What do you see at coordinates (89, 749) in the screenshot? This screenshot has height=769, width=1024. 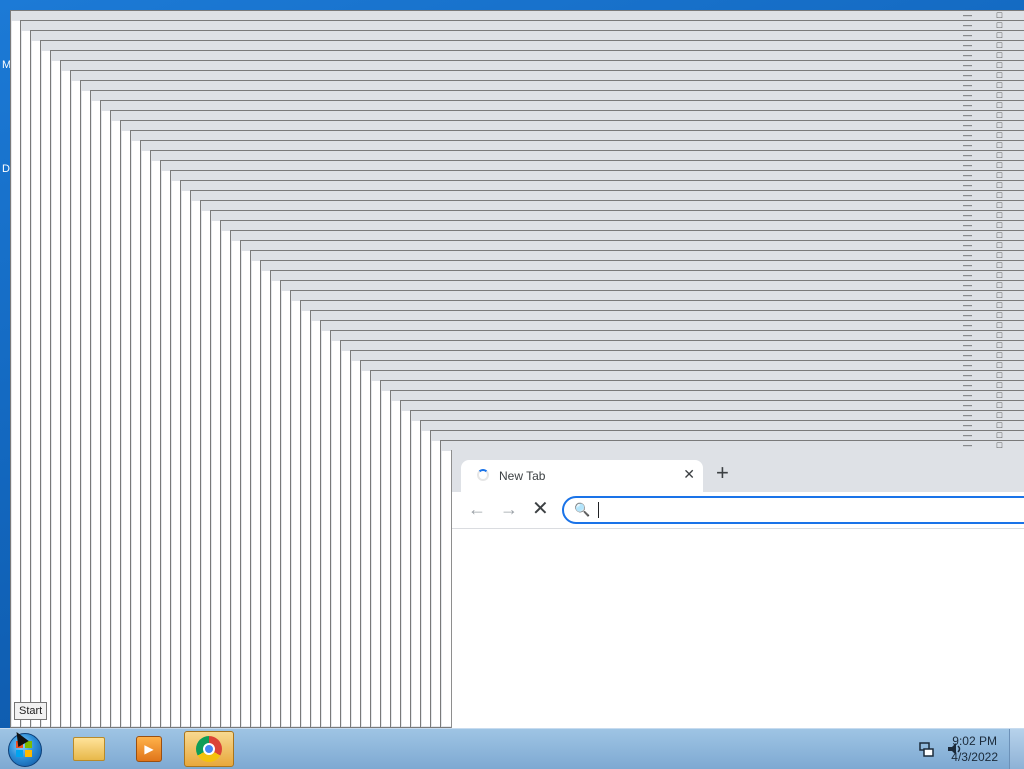 I see `file-explorer-button` at bounding box center [89, 749].